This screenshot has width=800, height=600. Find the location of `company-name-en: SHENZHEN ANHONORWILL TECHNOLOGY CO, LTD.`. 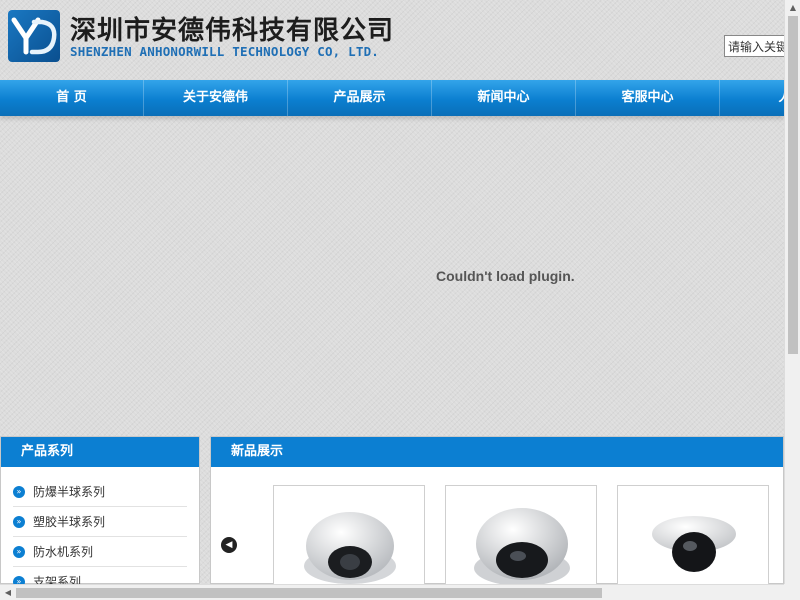

company-name-en: SHENZHEN ANHONORWILL TECHNOLOGY CO, LTD. is located at coordinates (225, 51).